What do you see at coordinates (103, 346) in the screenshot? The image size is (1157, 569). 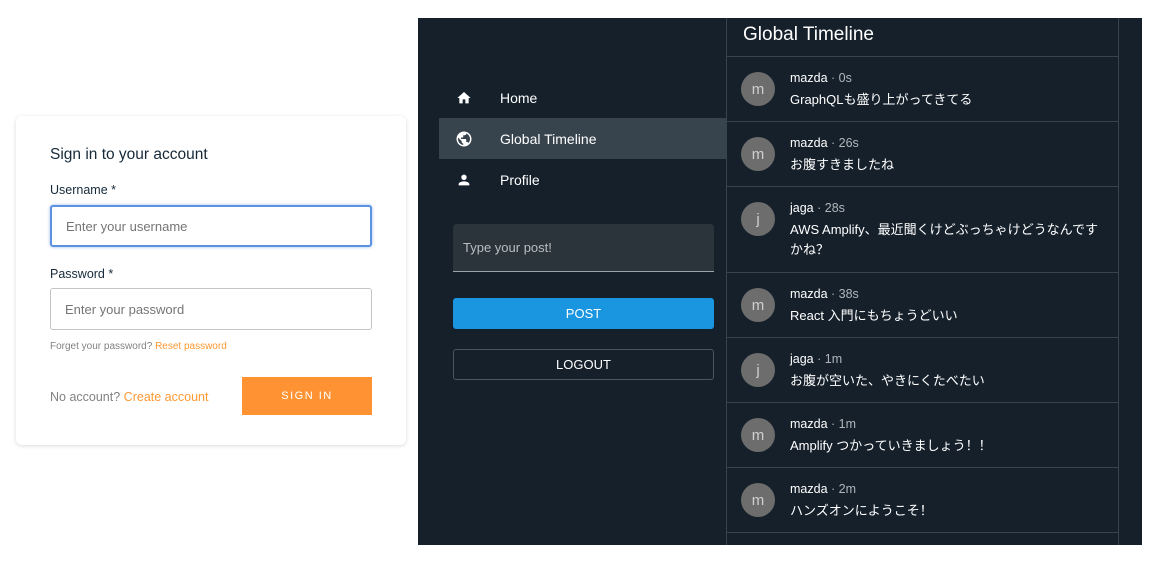 I see `forgot-password-text: Forget your password?` at bounding box center [103, 346].